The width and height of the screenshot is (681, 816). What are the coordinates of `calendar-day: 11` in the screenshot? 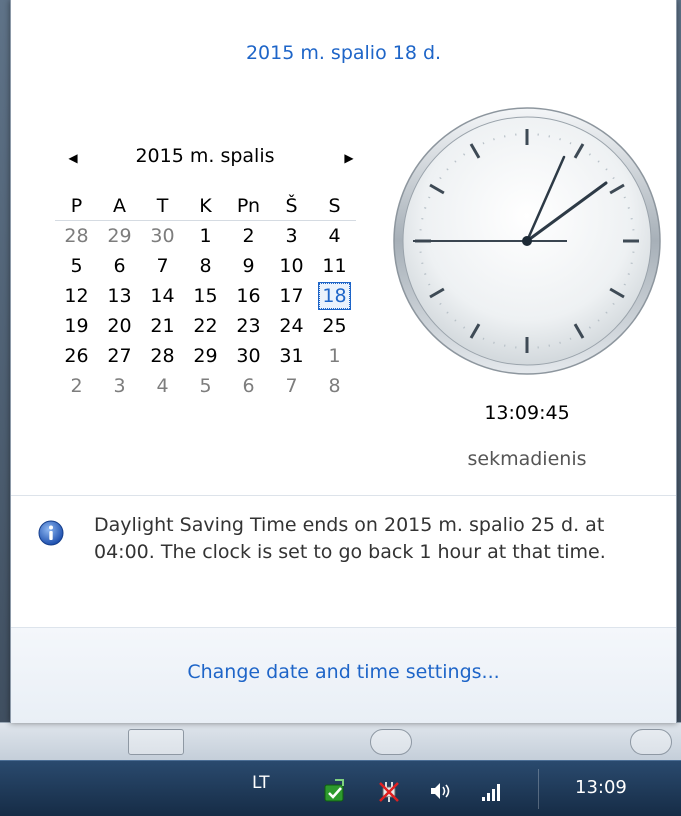 It's located at (334, 266).